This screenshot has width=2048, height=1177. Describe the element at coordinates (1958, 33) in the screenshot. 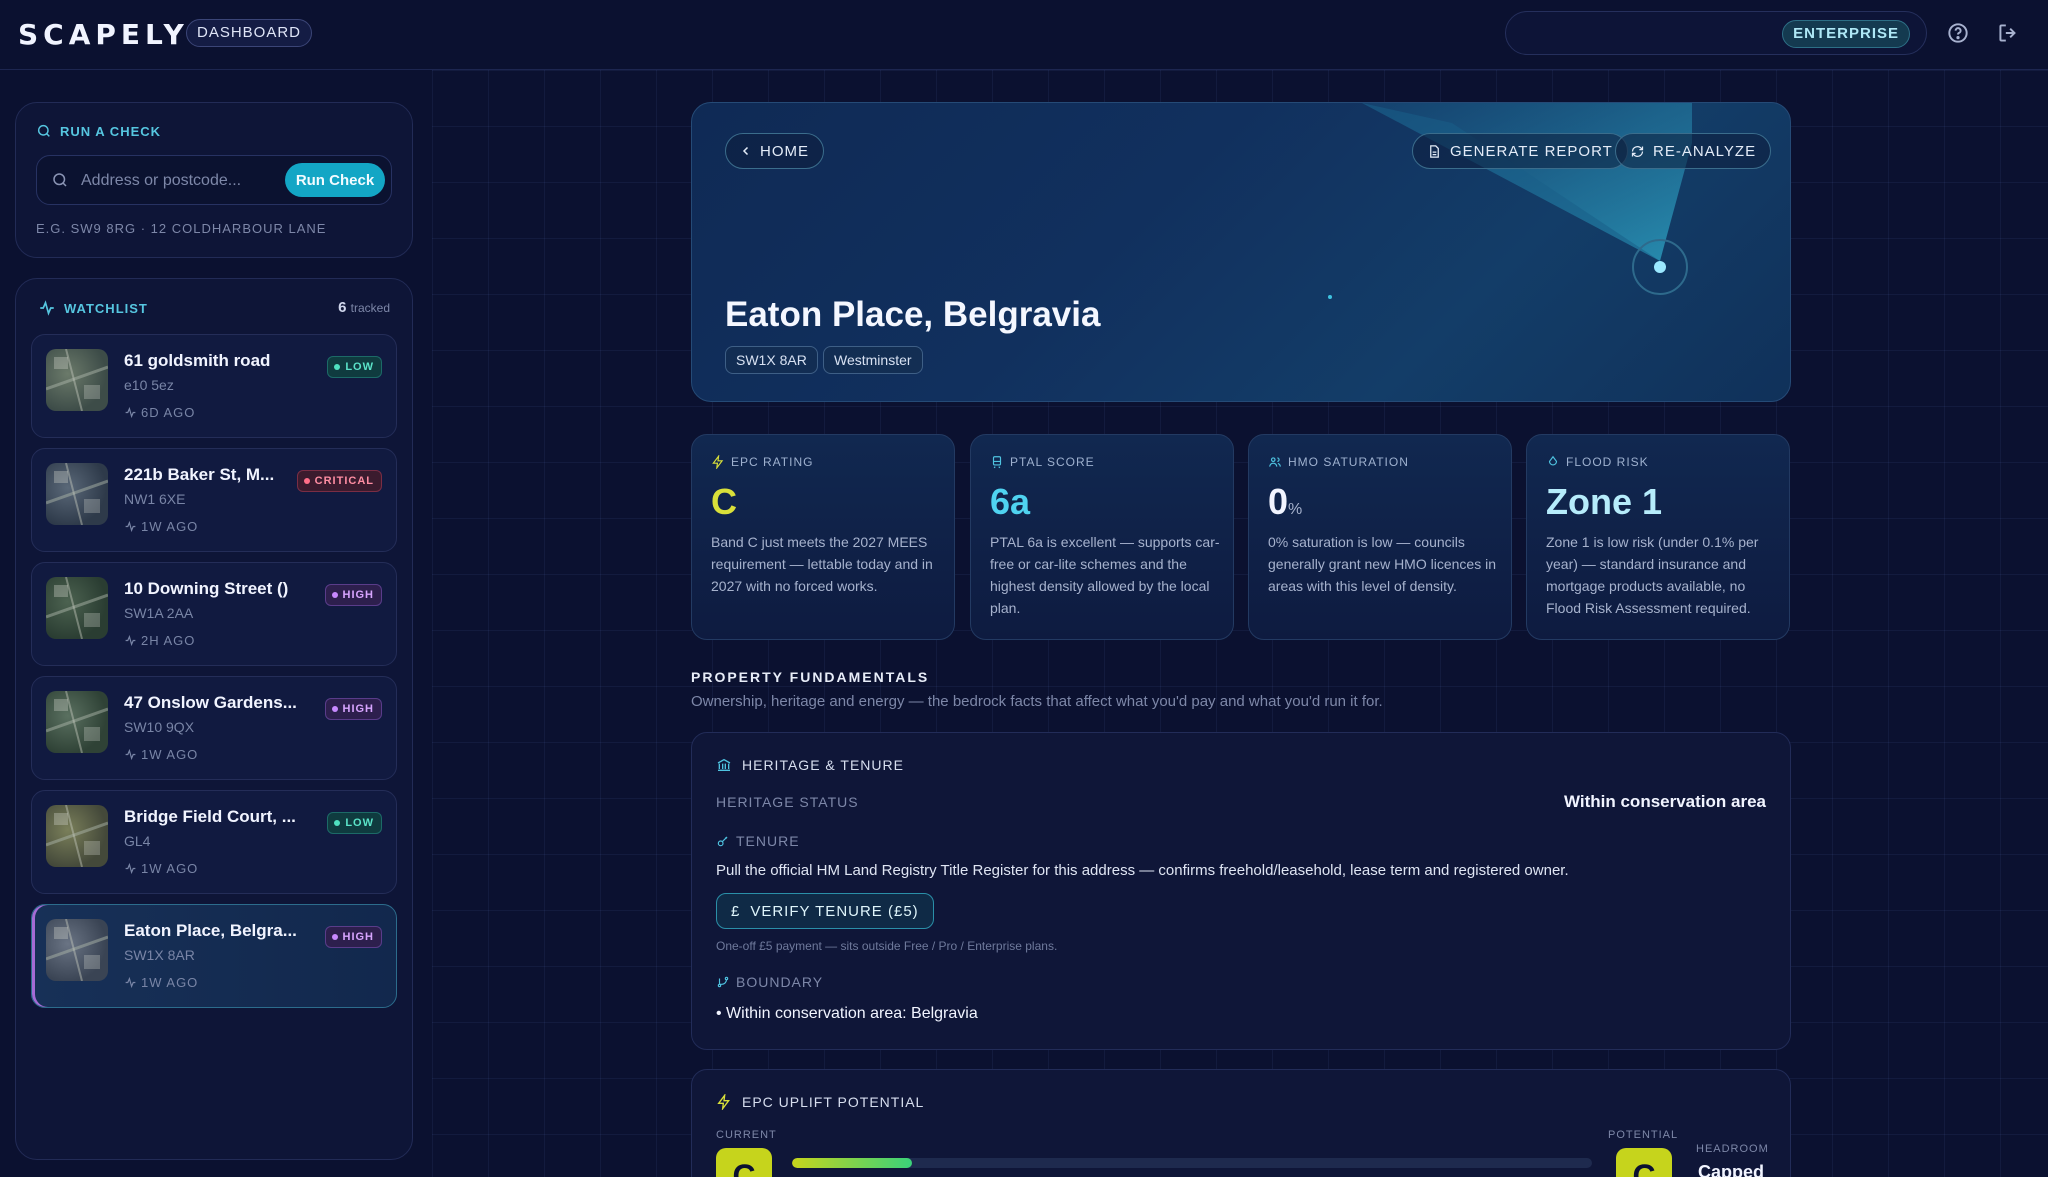

I see `help-circle-icon` at that location.